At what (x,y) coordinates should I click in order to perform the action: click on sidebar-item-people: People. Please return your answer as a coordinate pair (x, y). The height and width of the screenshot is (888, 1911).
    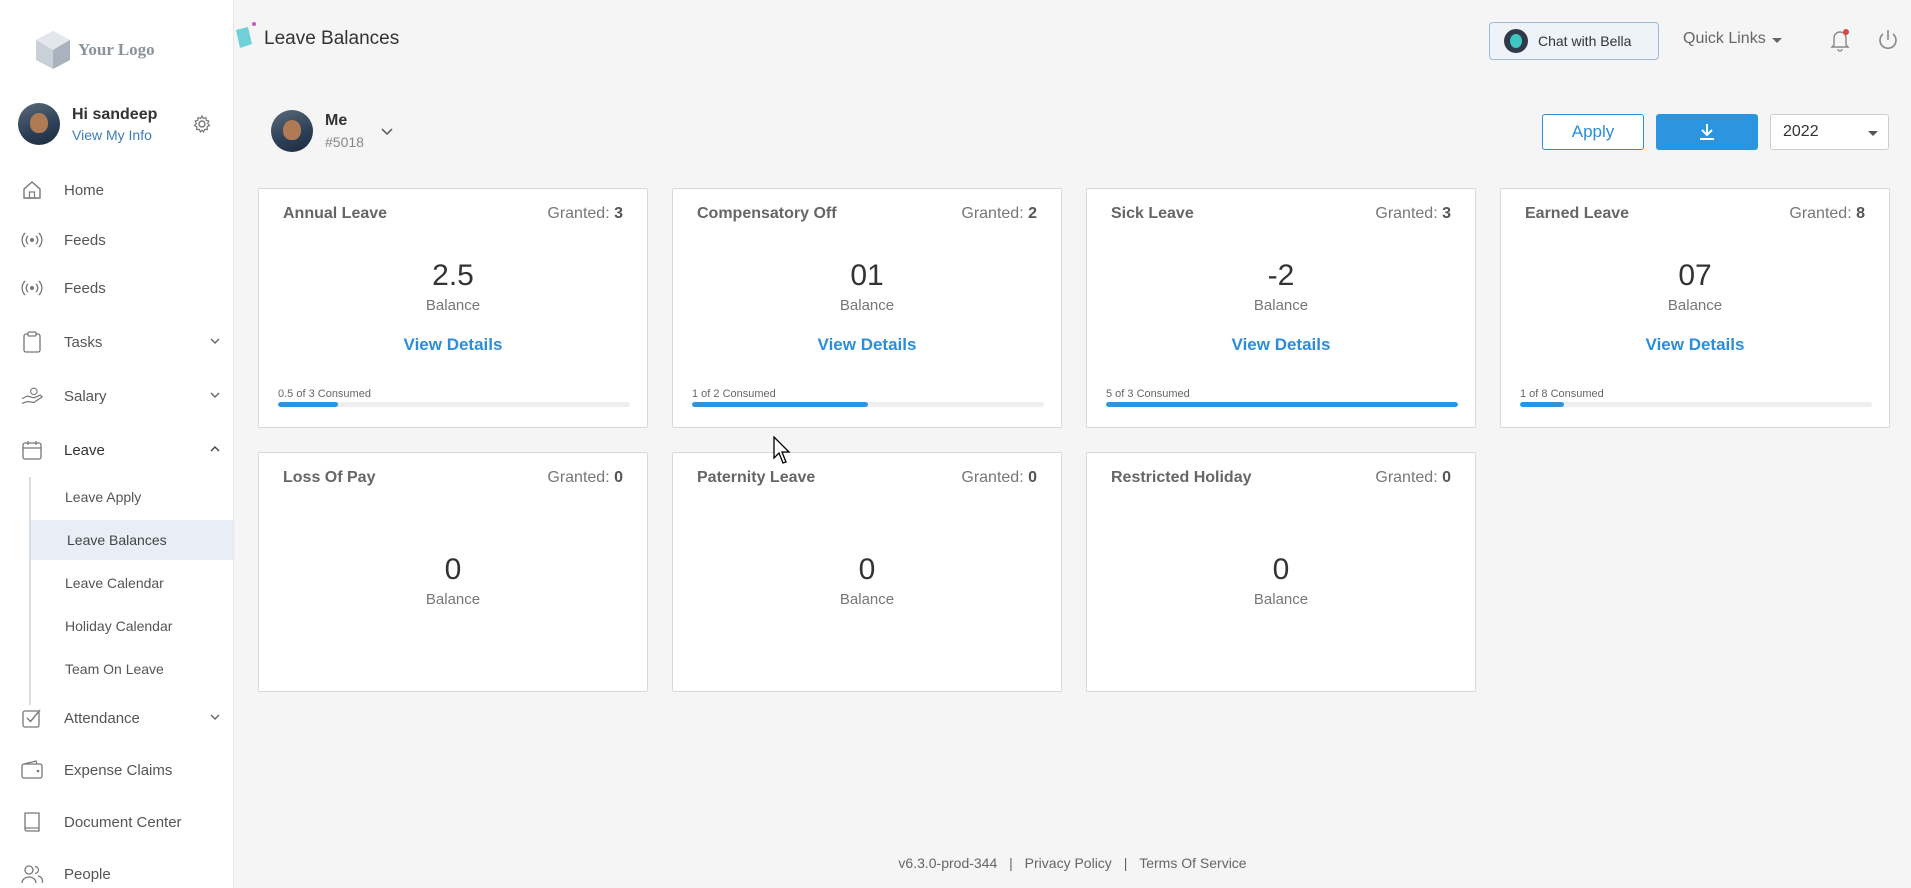
    Looking at the image, I should click on (116, 869).